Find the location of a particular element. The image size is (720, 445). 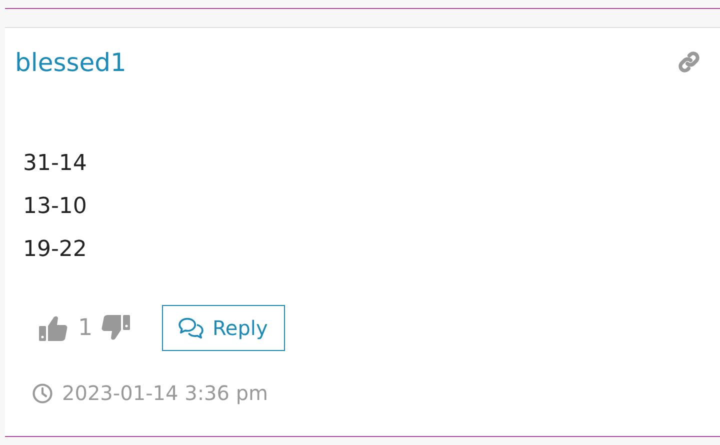

post-text-line: 19-22 is located at coordinates (55, 250).